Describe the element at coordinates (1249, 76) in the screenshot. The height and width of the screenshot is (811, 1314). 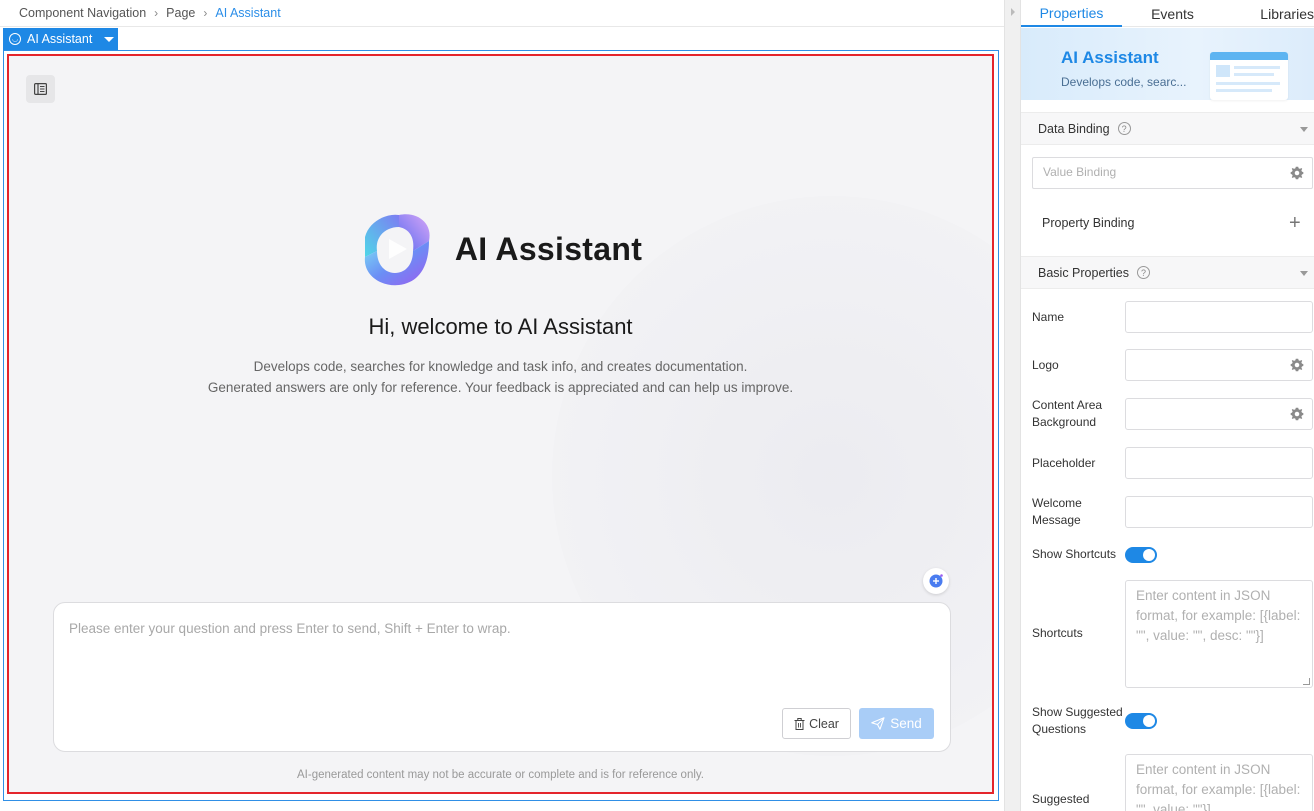
I see `component-illustration-icon` at that location.